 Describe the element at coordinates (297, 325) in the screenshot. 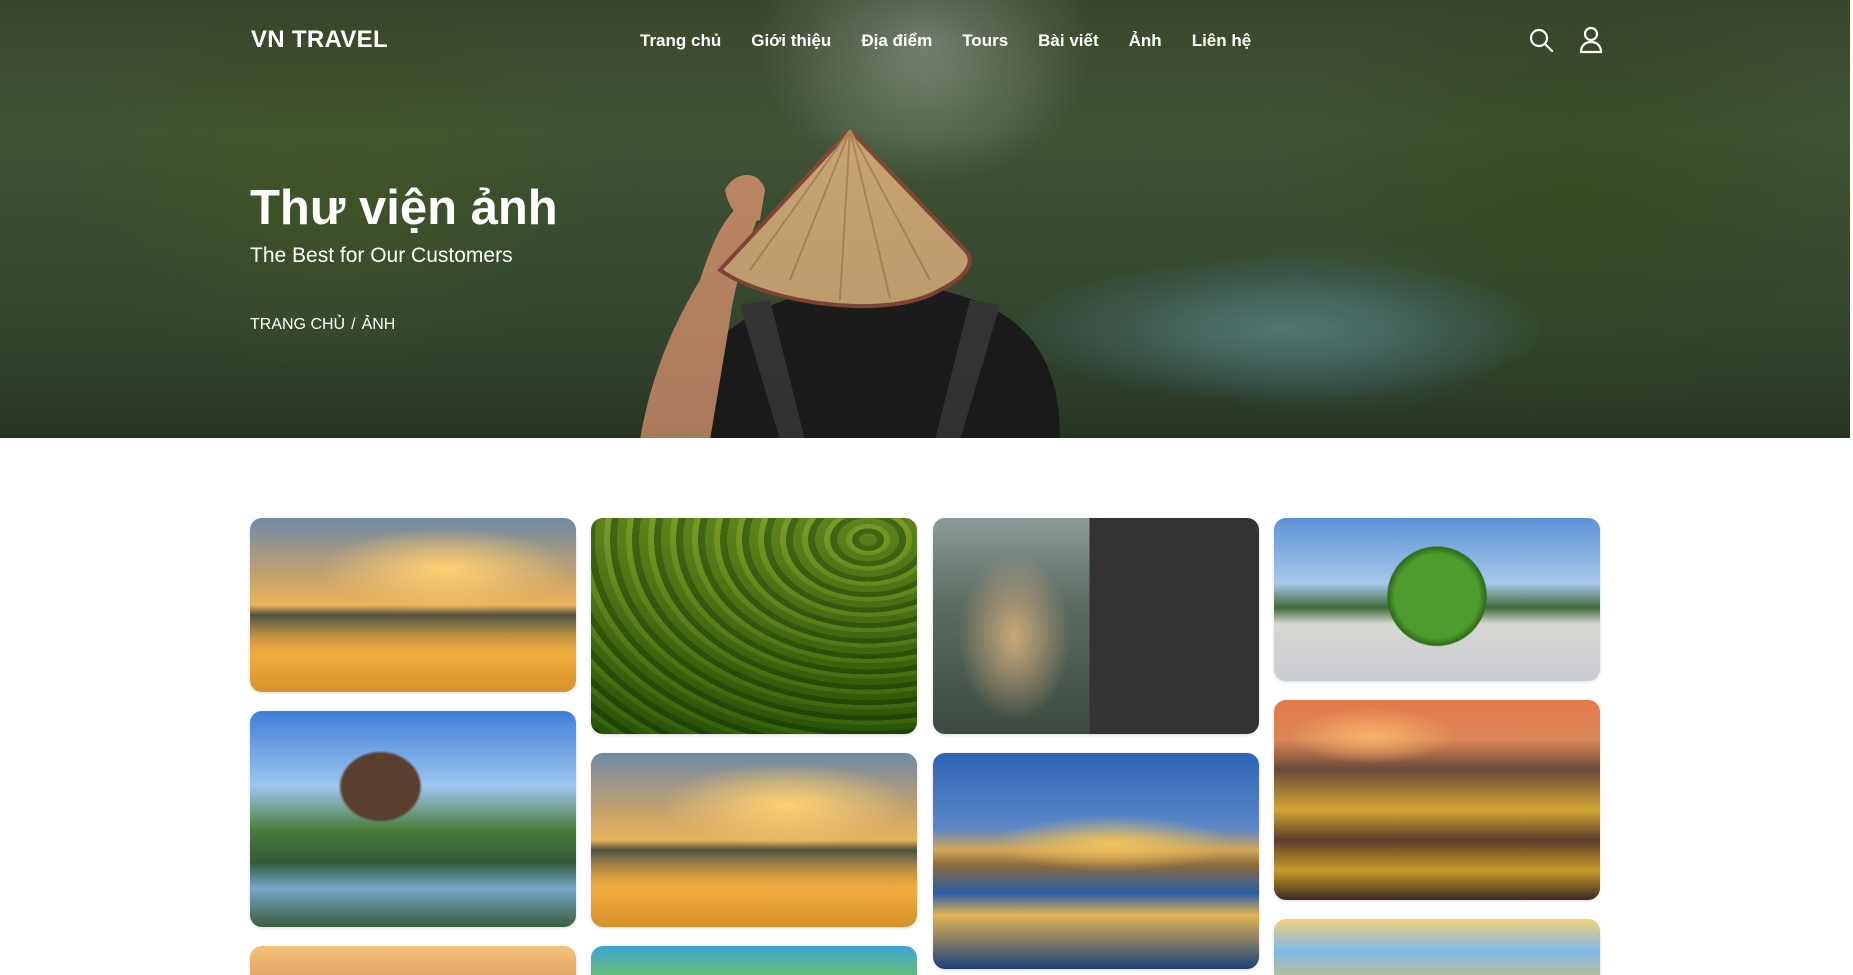

I see `breadcrumb-home: TRANG CHỦ` at that location.